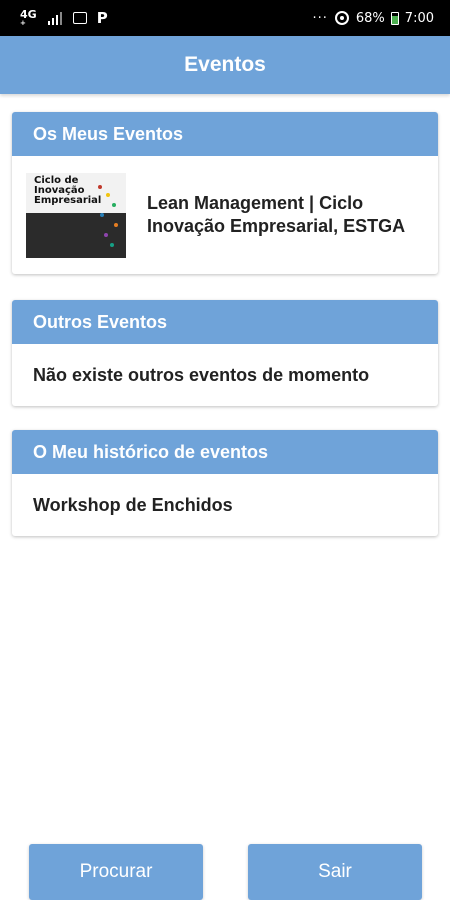  What do you see at coordinates (68, 190) in the screenshot?
I see `event-thumbnail-text: Ciclo de Inovação Empresarial` at bounding box center [68, 190].